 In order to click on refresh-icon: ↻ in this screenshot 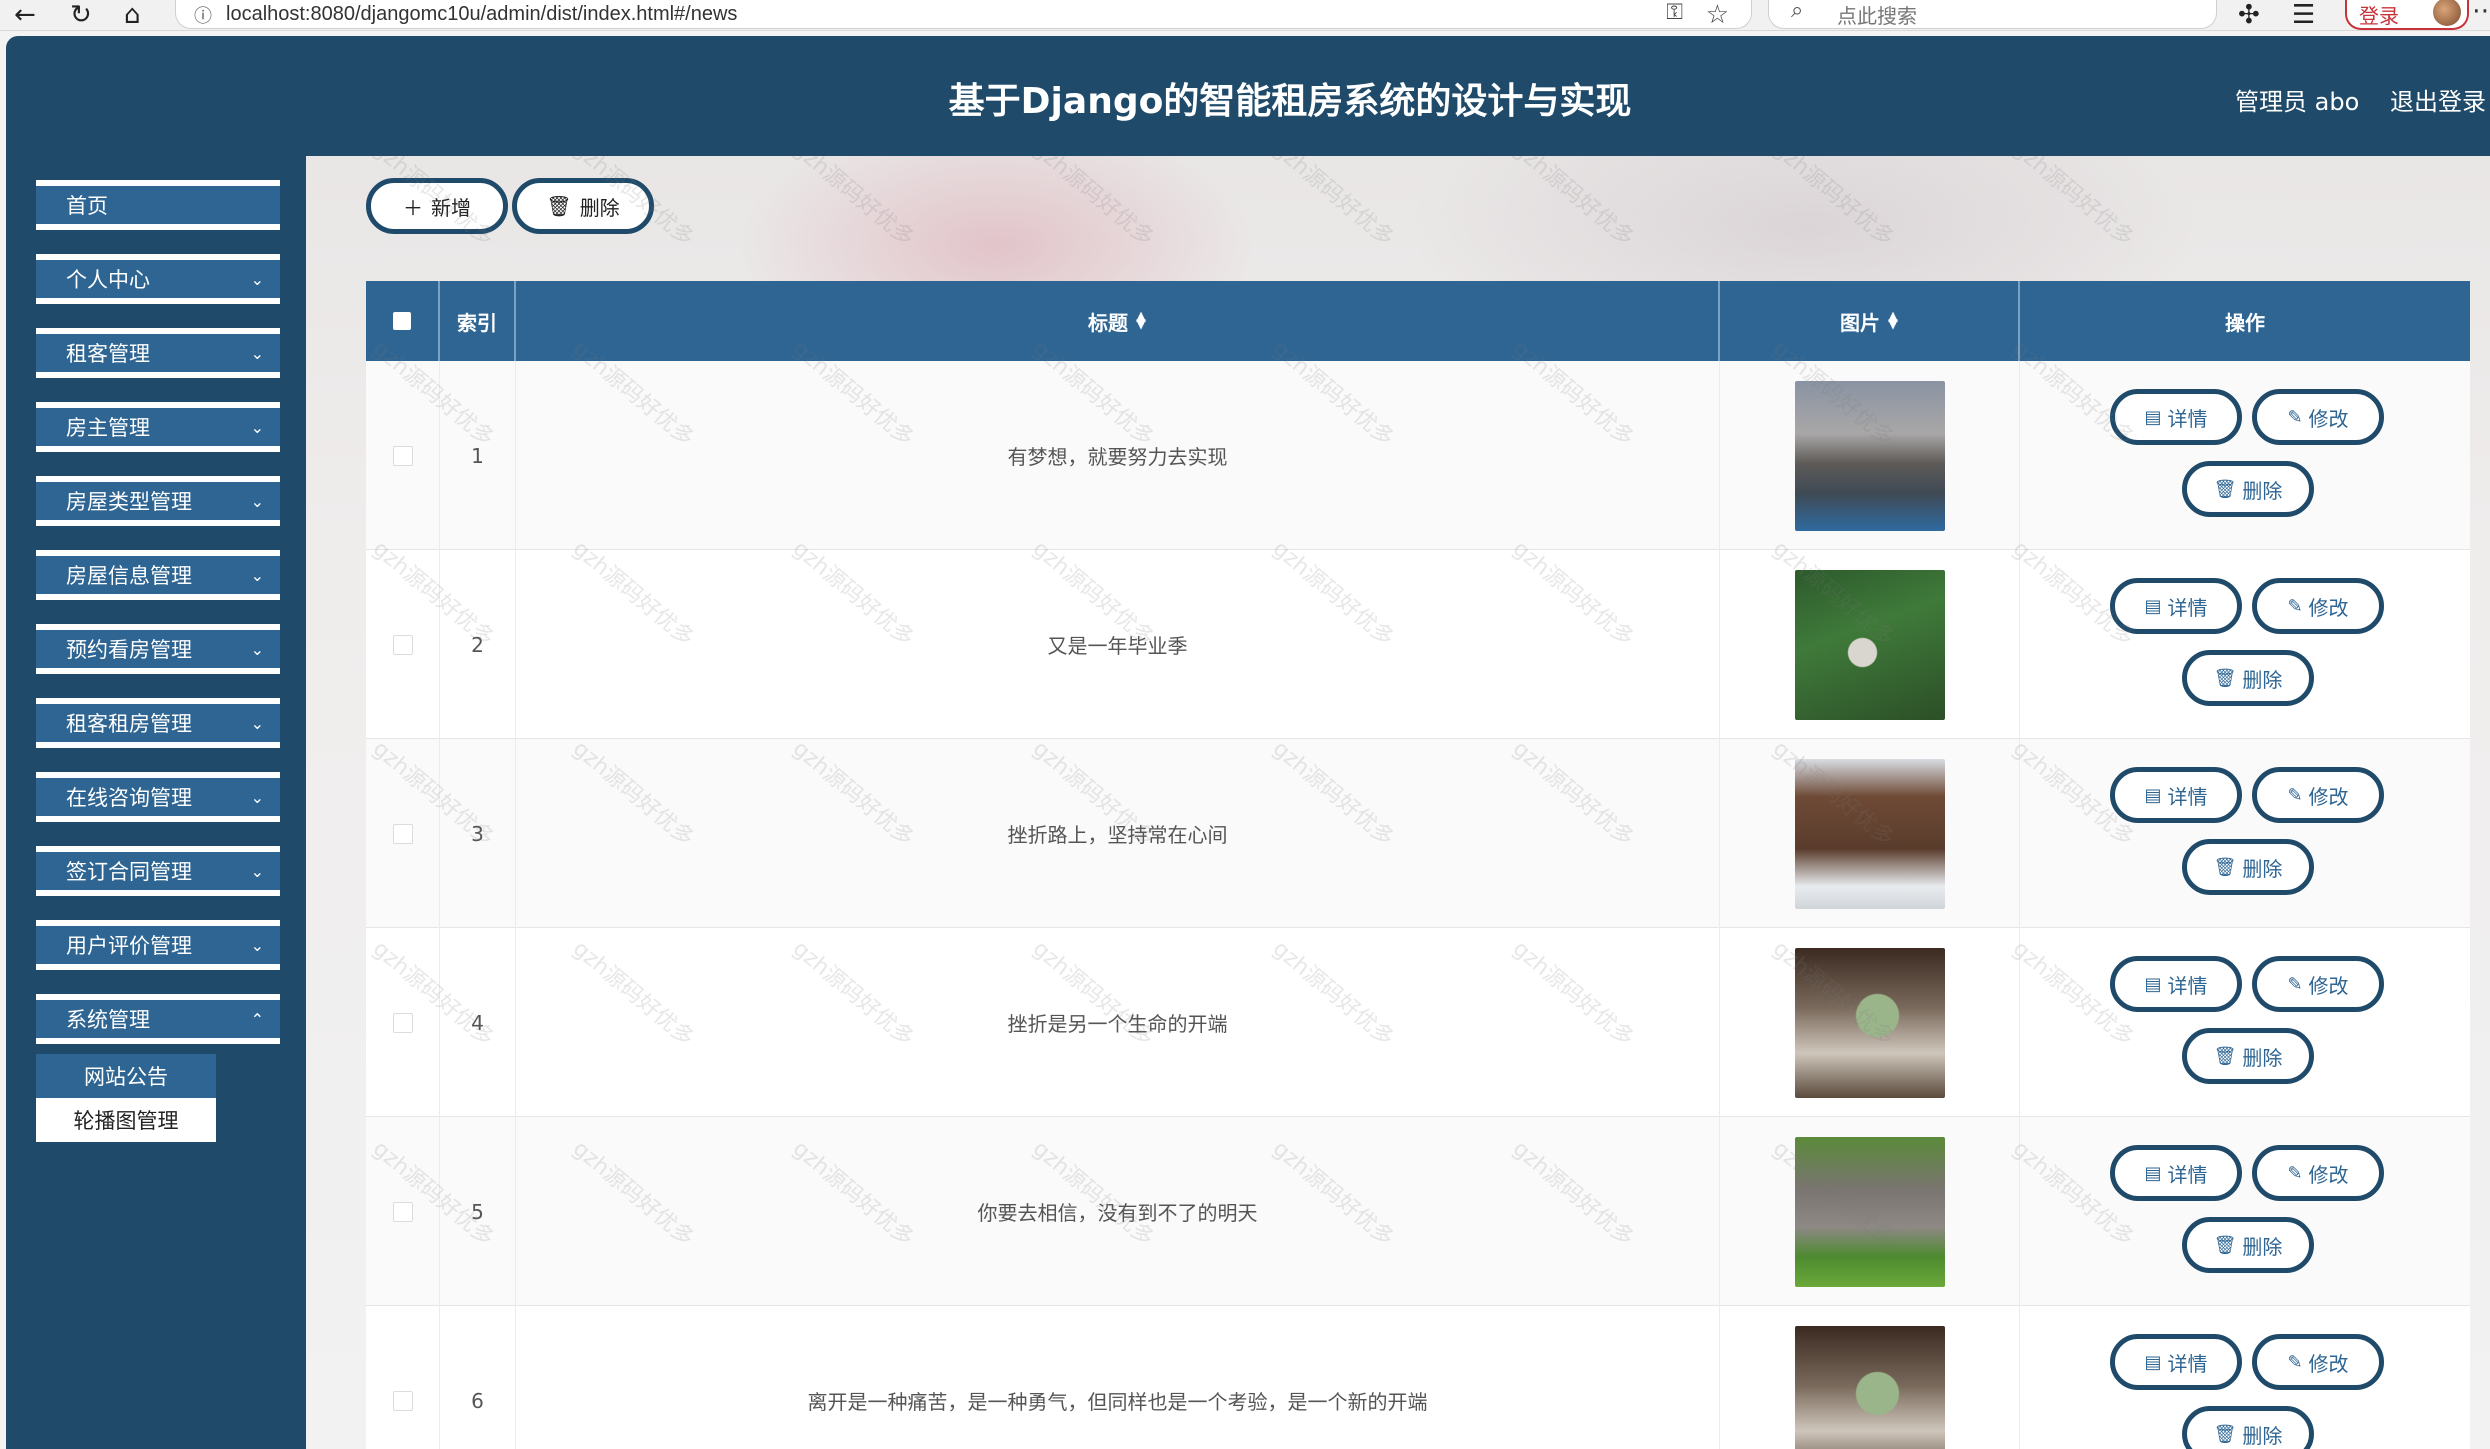, I will do `click(81, 15)`.